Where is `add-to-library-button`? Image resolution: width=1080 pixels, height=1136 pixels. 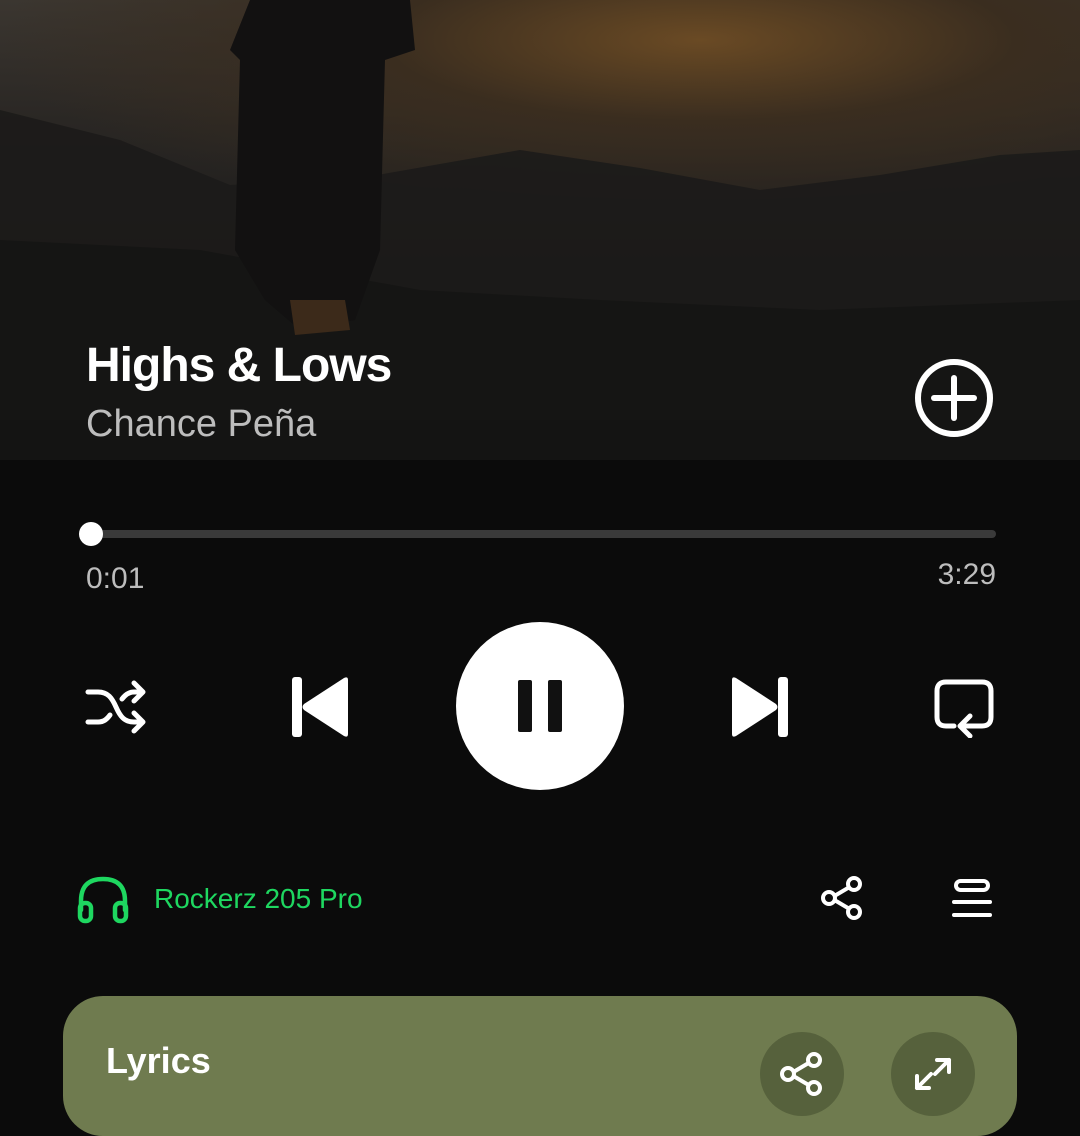 add-to-library-button is located at coordinates (954, 398).